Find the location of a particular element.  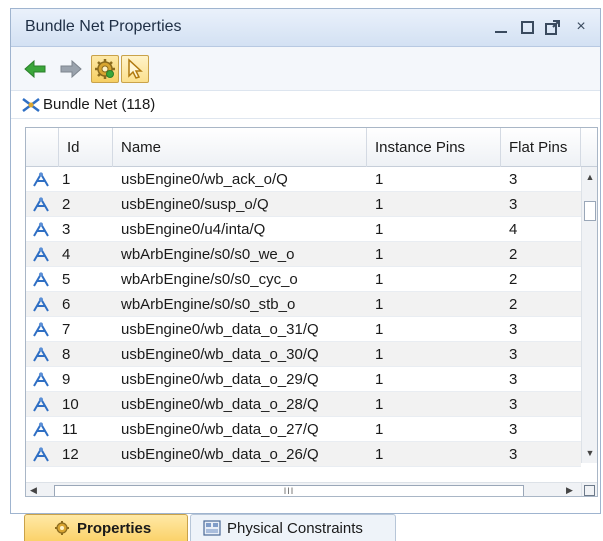

table-row: 2 usbEngine0/susp_o/Q 1 3 is located at coordinates (303, 204).